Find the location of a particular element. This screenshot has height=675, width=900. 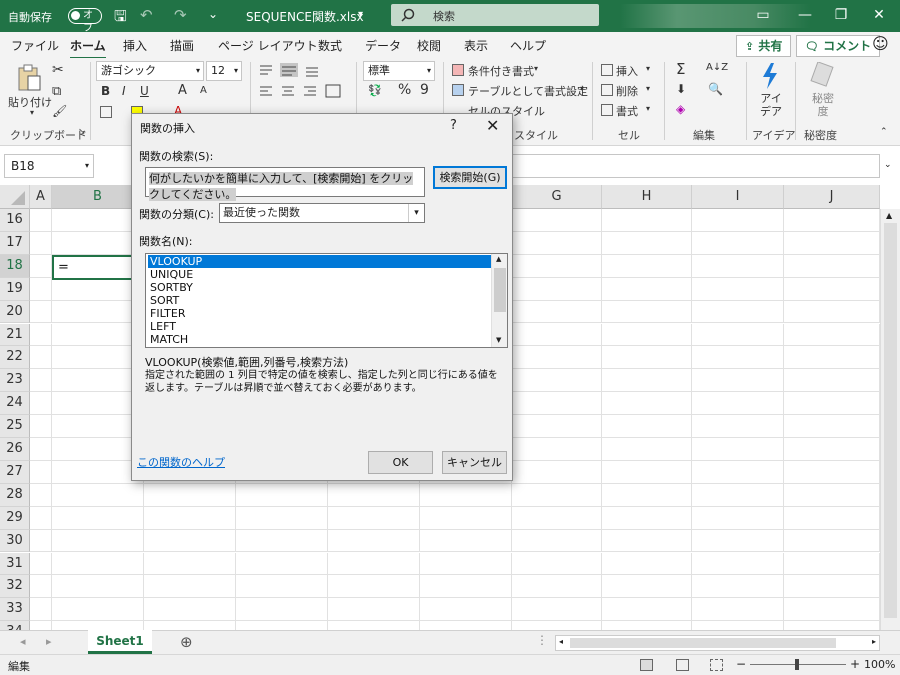

row-header: 26 is located at coordinates (15, 449).